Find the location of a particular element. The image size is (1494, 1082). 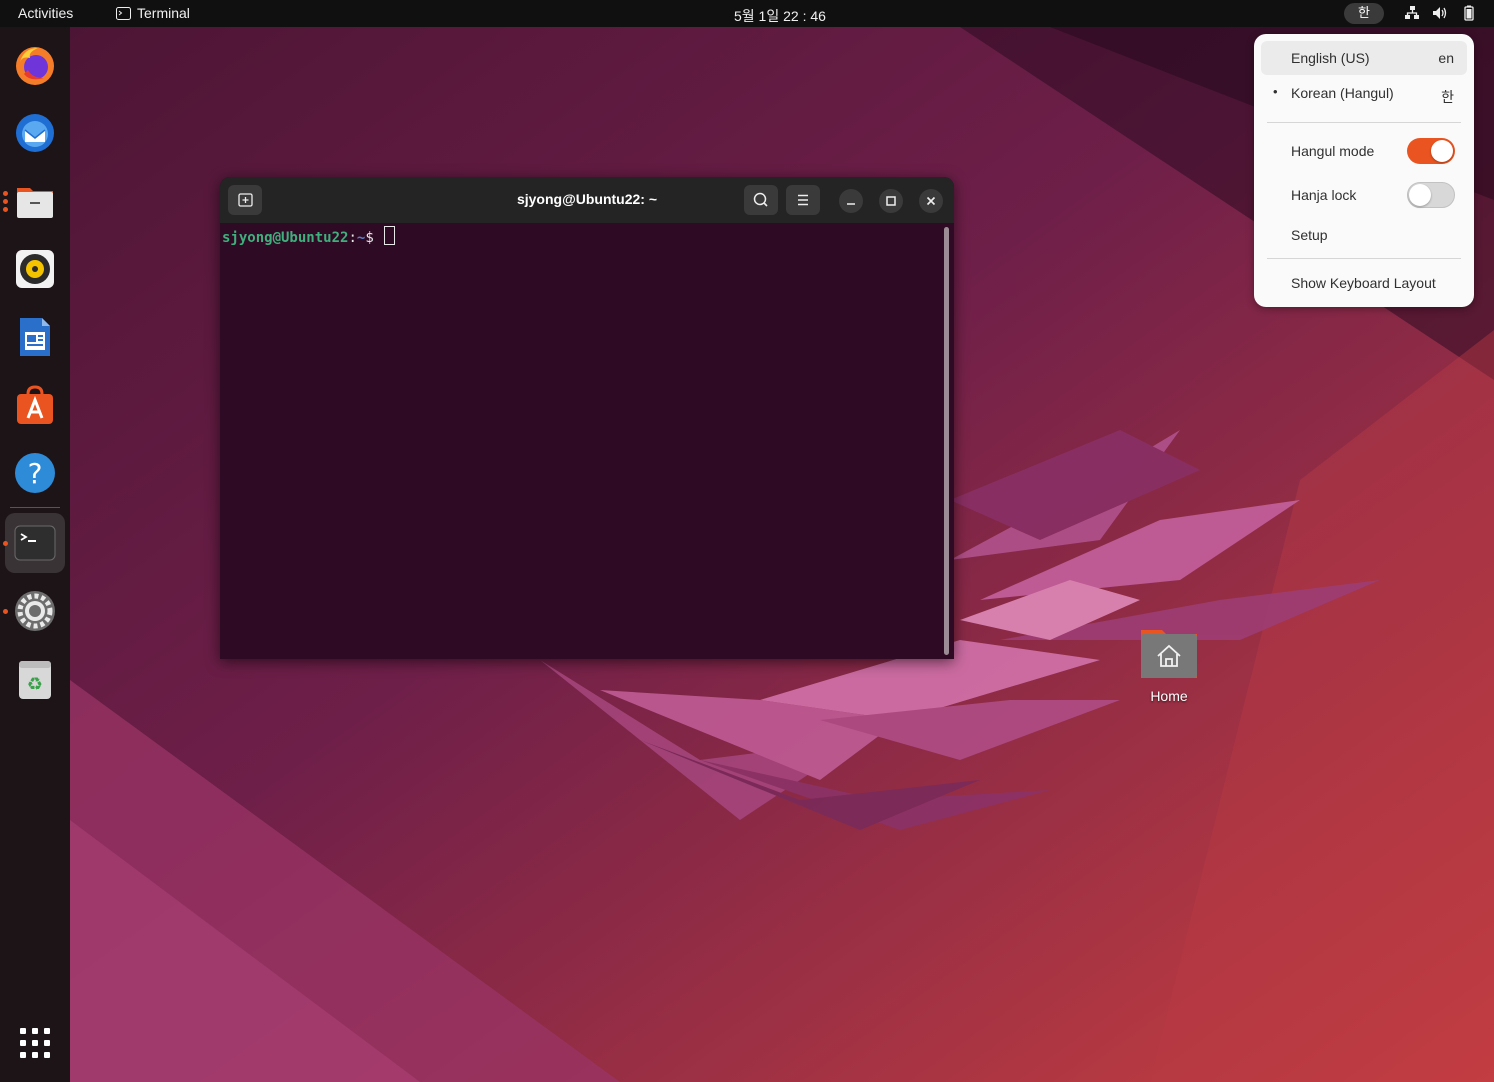

activities-button: Activities is located at coordinates (45, 13).